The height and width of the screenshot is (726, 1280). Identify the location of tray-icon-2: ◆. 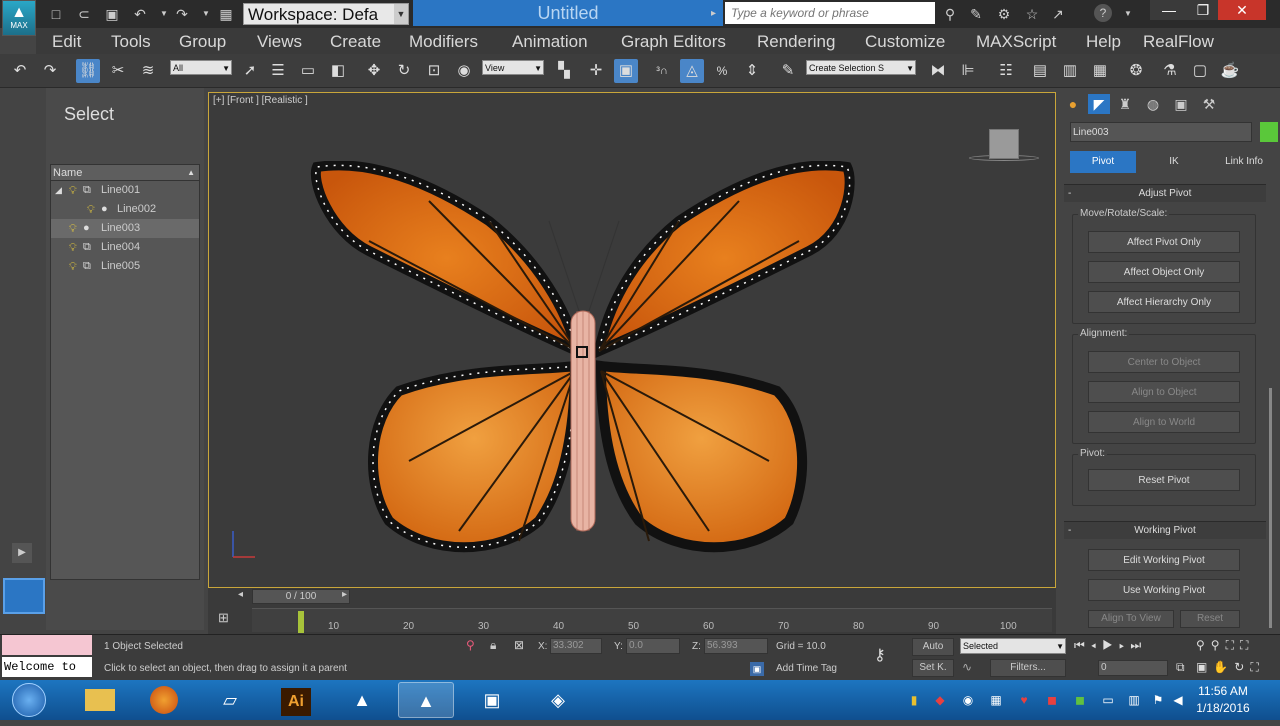
(940, 700).